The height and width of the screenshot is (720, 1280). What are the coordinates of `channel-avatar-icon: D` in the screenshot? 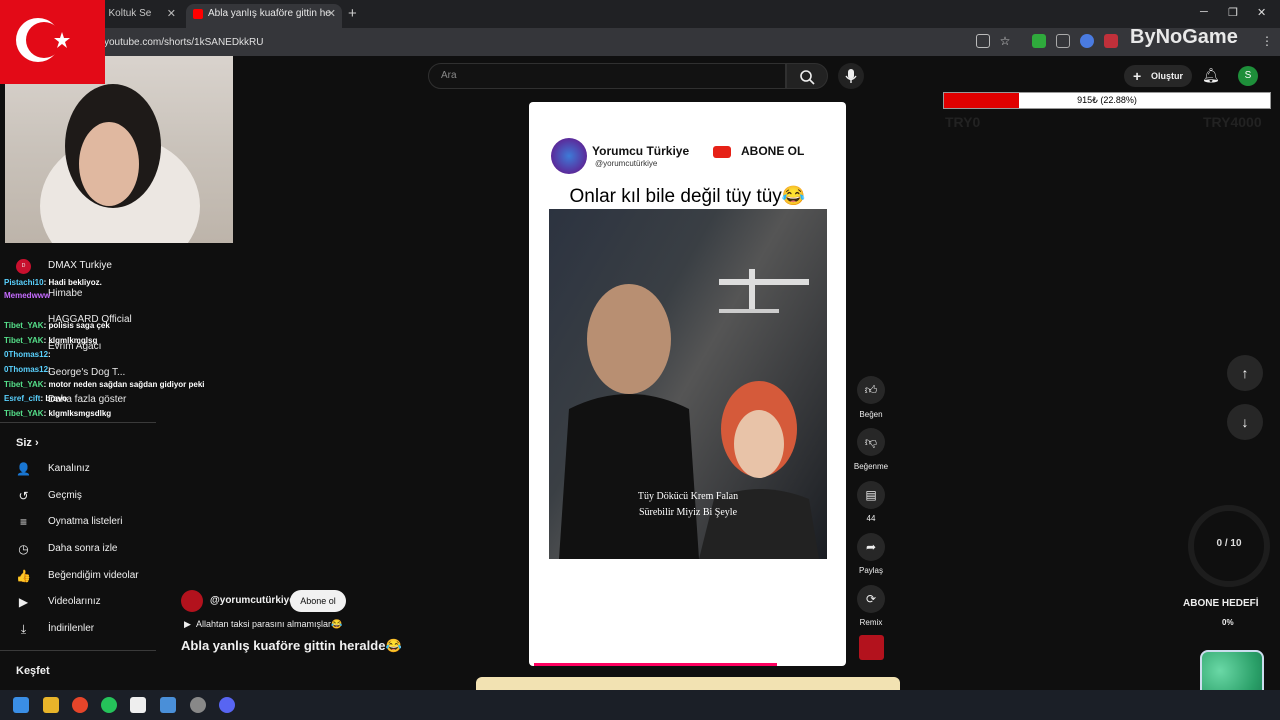 It's located at (23, 266).